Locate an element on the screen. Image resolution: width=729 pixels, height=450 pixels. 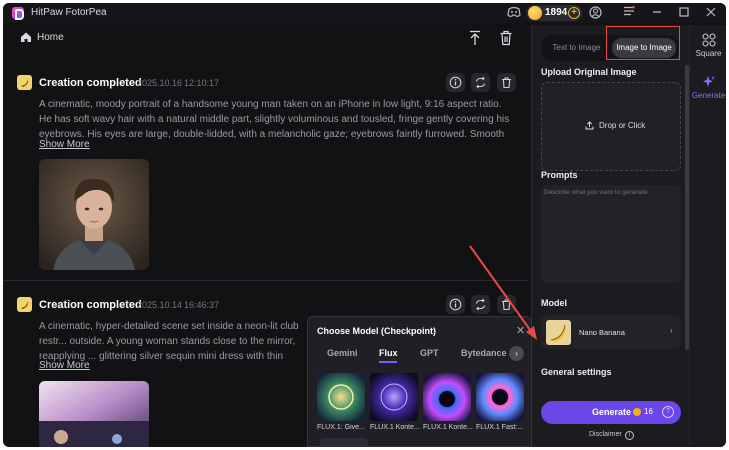
upload-button-label: Drop or Click is located at coordinates (622, 125).